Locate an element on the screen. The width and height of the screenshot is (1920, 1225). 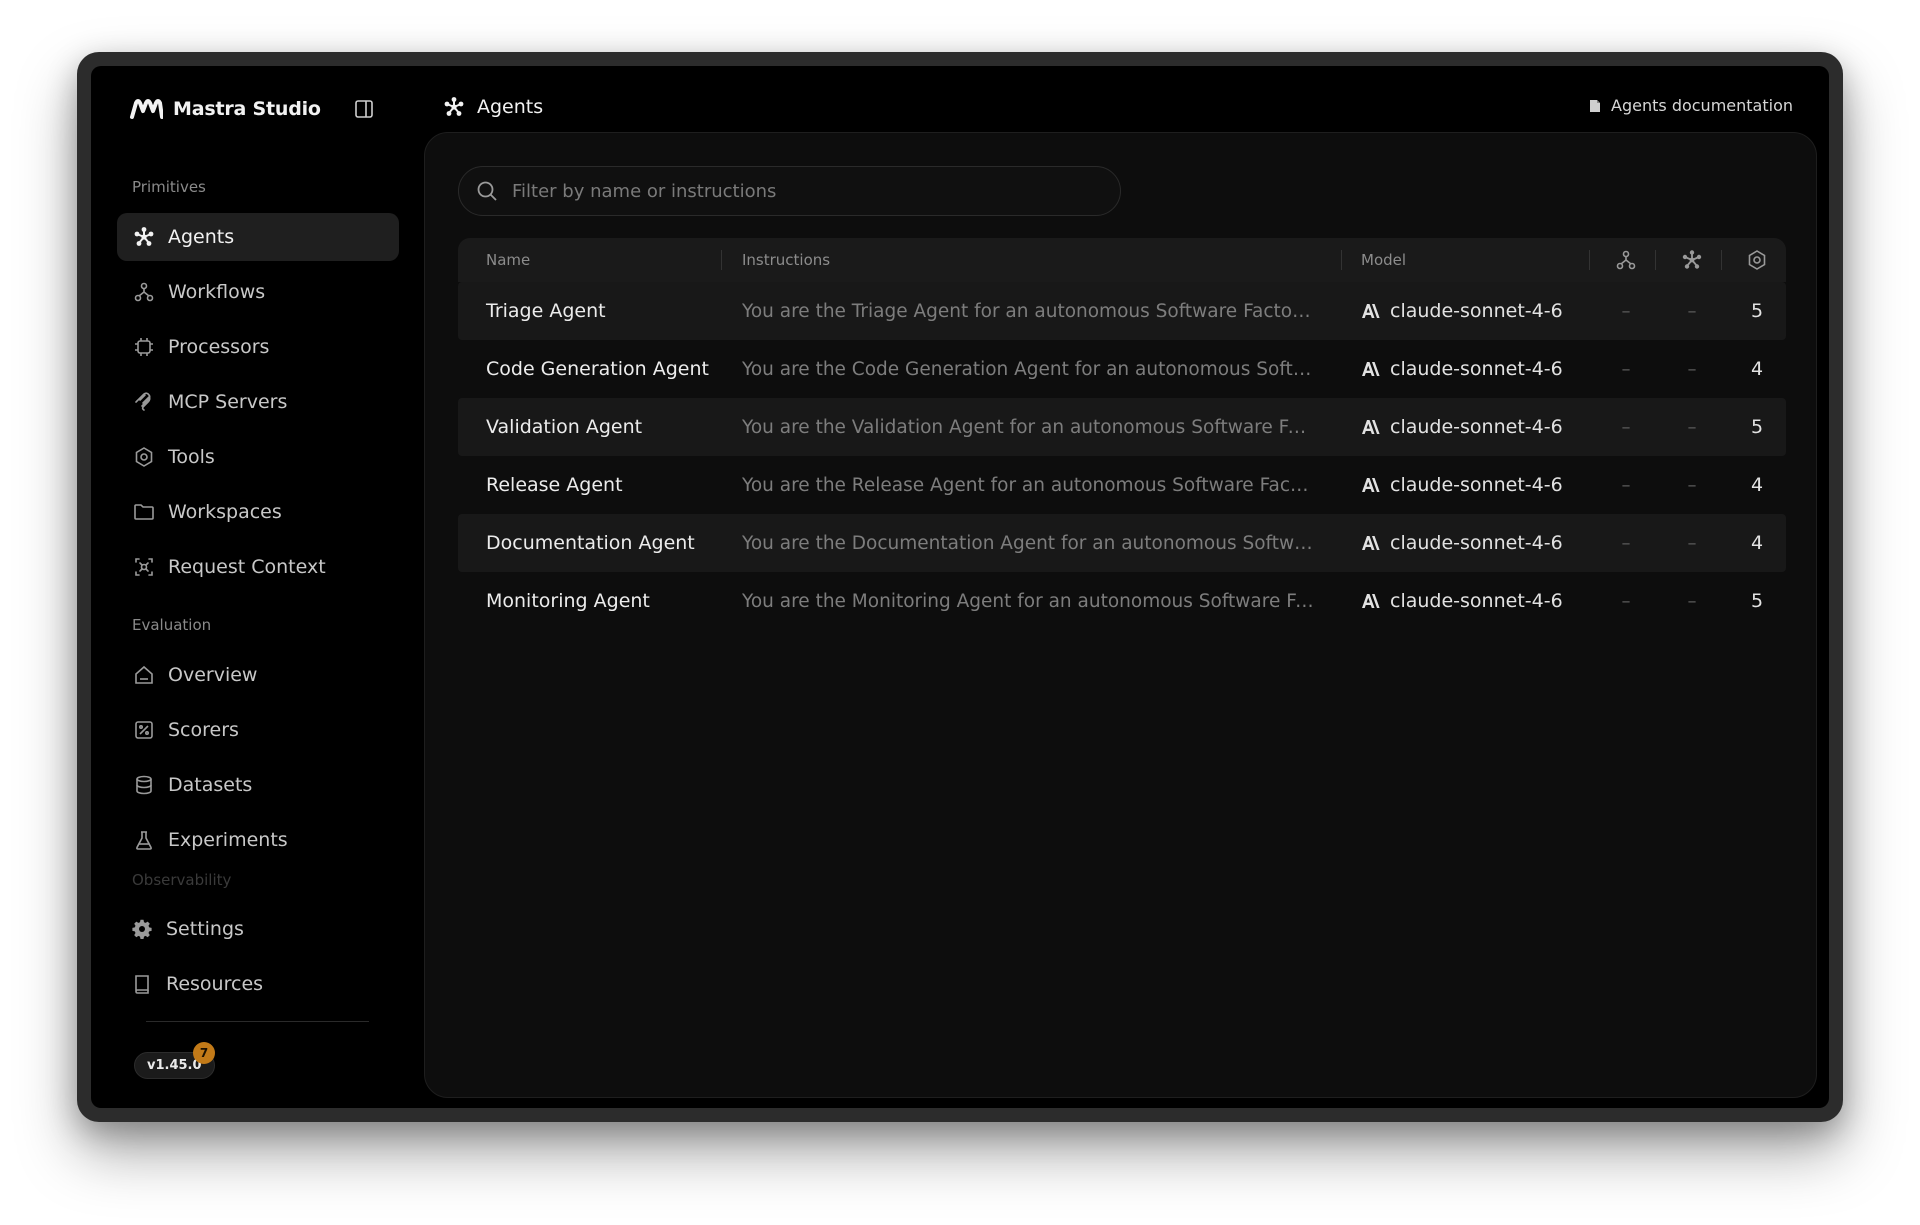
sidebar-item-resources: Resources is located at coordinates (258, 984).